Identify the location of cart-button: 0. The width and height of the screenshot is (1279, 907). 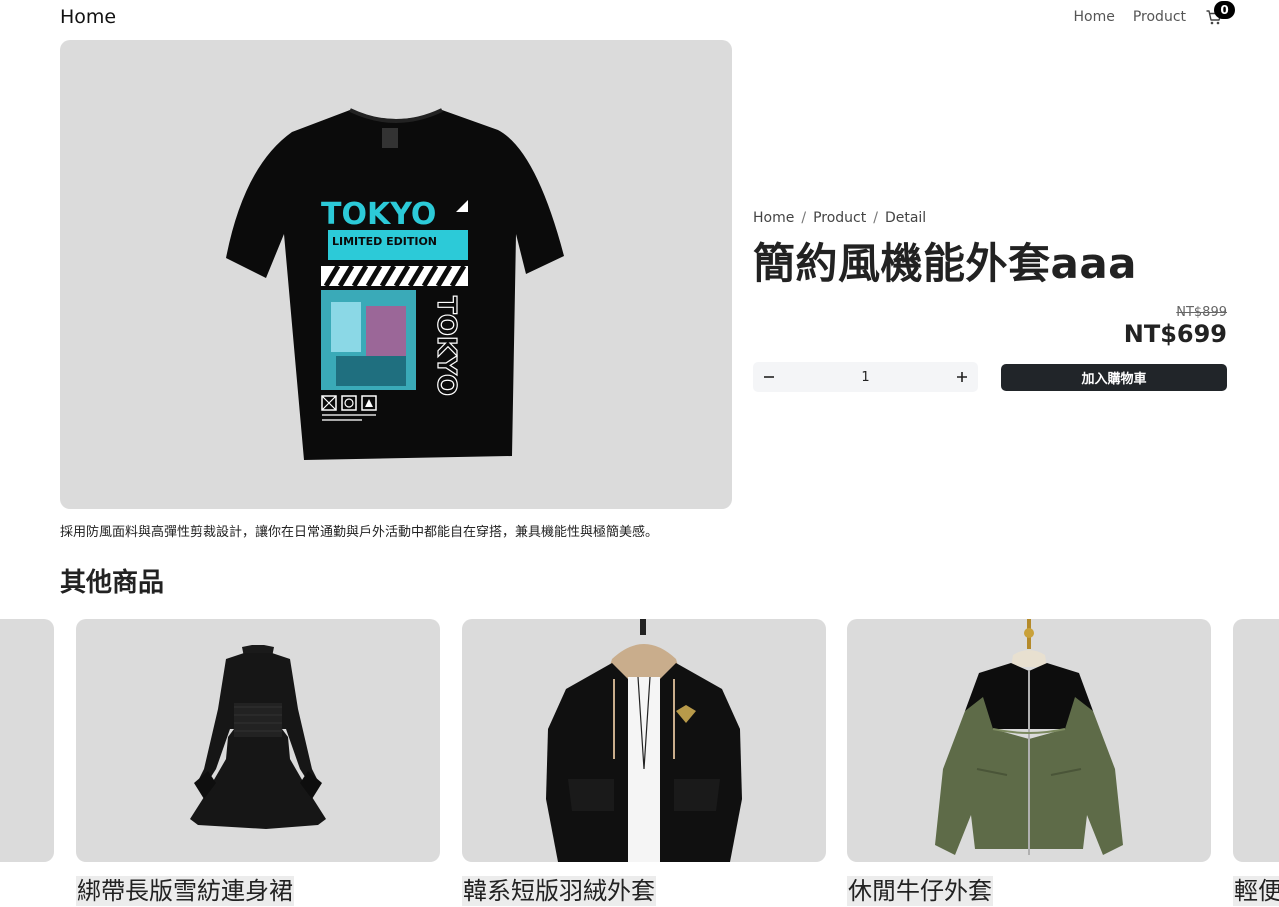
(1220, 14).